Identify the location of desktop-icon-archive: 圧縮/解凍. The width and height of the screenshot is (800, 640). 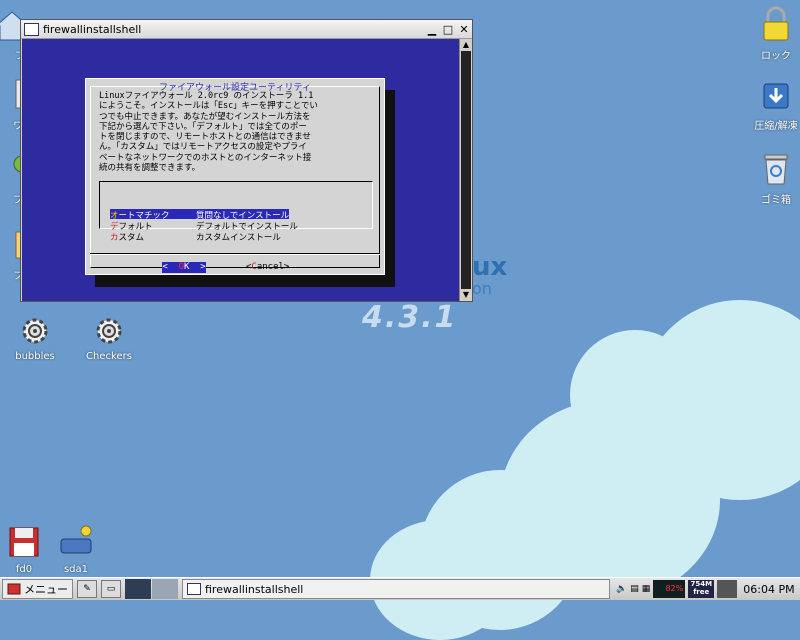
(772, 106).